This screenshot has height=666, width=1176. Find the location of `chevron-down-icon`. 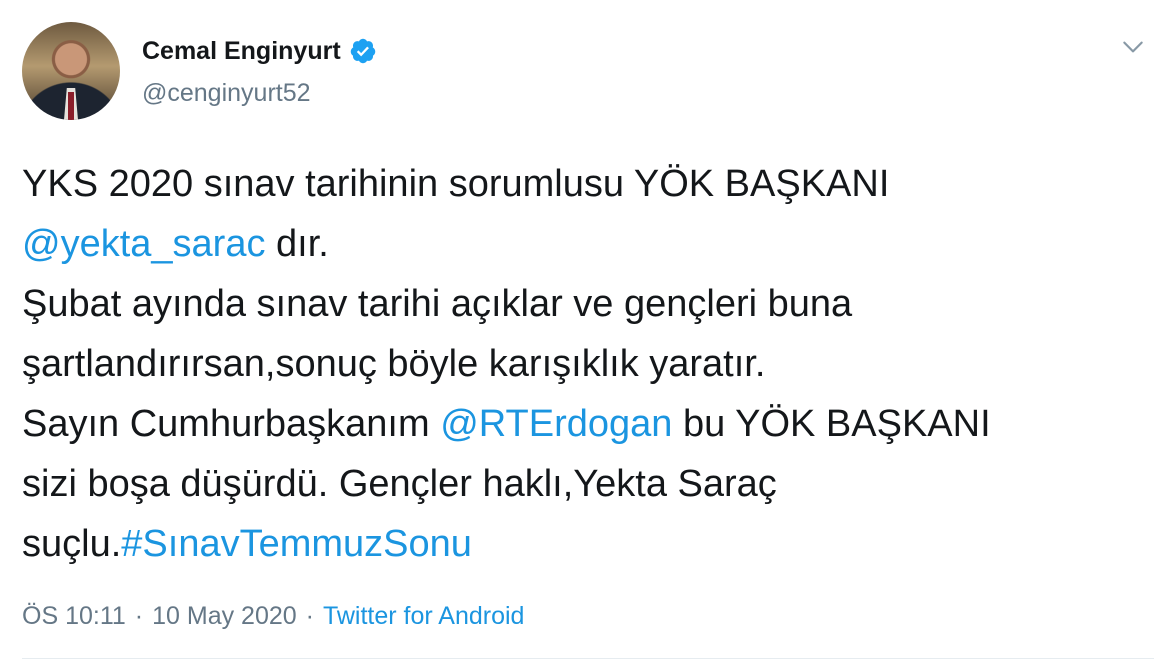

chevron-down-icon is located at coordinates (1133, 47).